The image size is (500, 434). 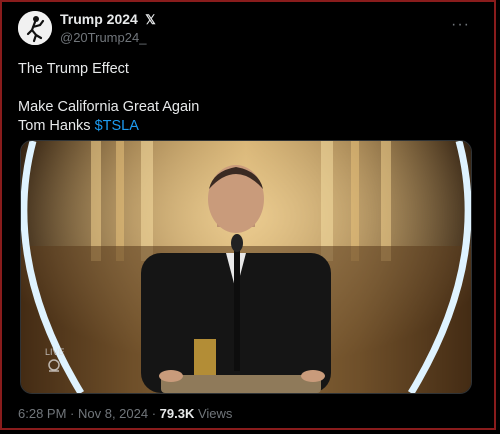 What do you see at coordinates (460, 25) in the screenshot?
I see `more-dots-icon: ···` at bounding box center [460, 25].